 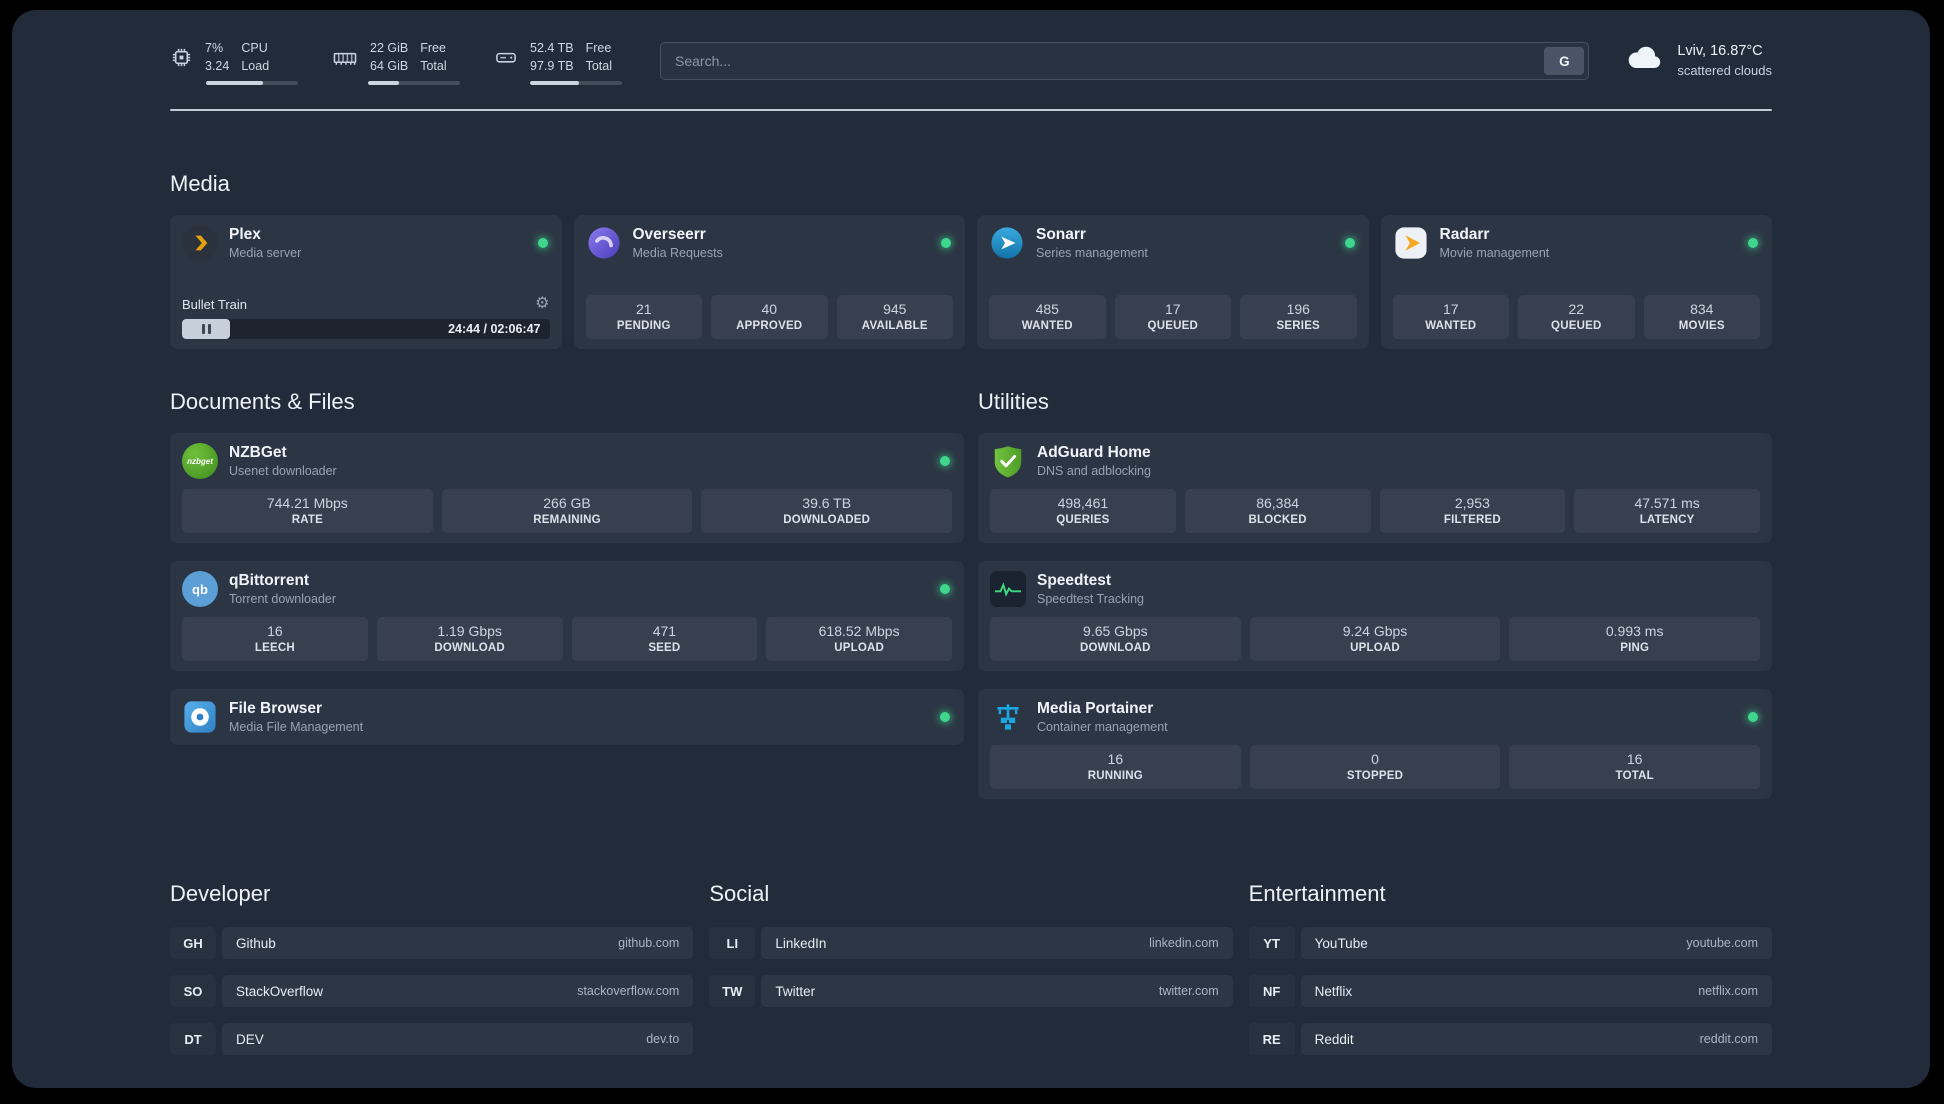 I want to click on bookmark-abbr: TW, so click(x=732, y=991).